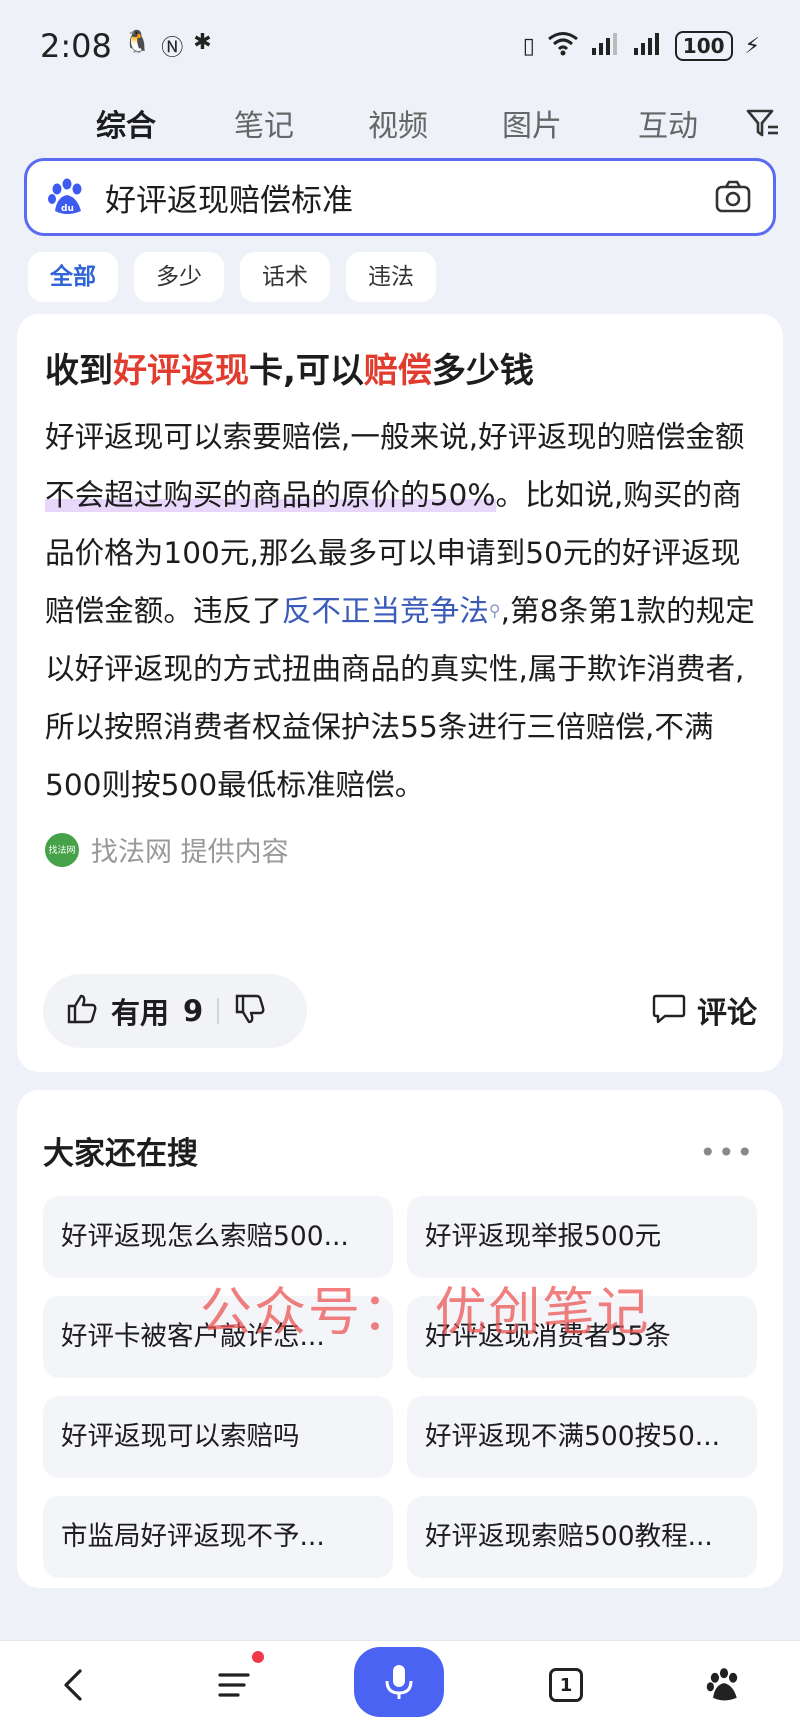  Describe the element at coordinates (385, 611) in the screenshot. I see `law-link: 反不正当竞争法` at that location.